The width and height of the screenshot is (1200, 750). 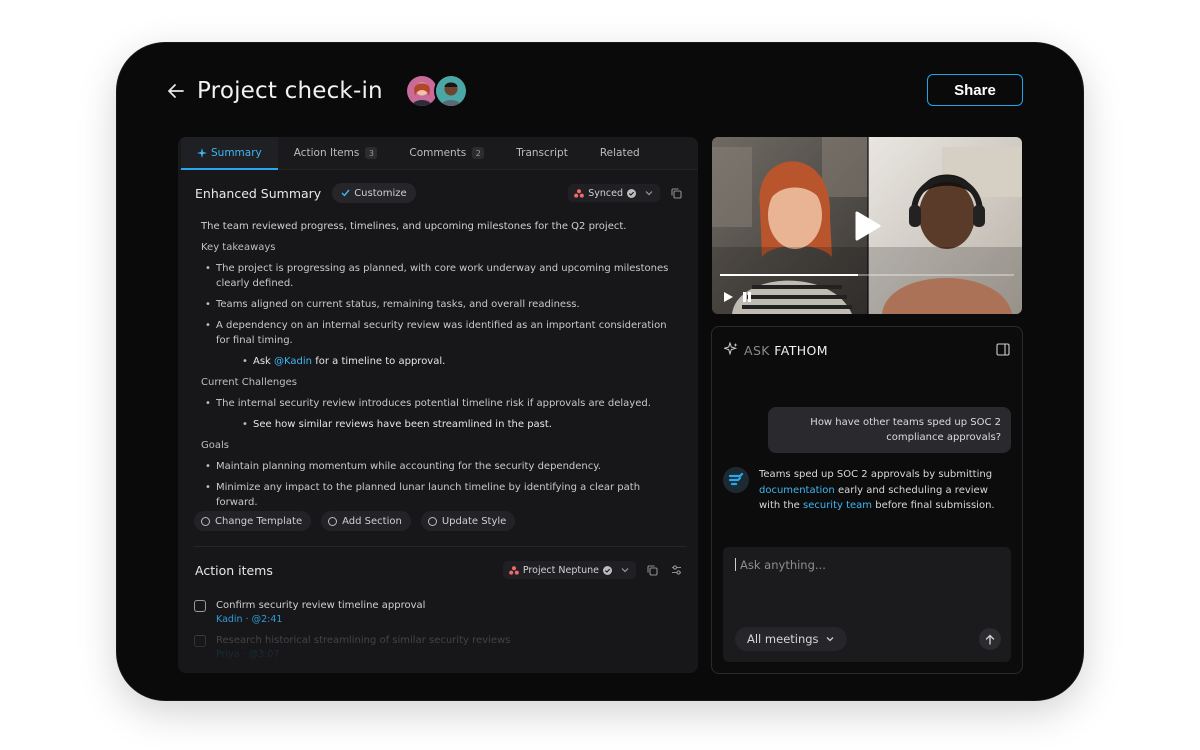 I want to click on top-bar: Project check-in Share, so click(x=594, y=91).